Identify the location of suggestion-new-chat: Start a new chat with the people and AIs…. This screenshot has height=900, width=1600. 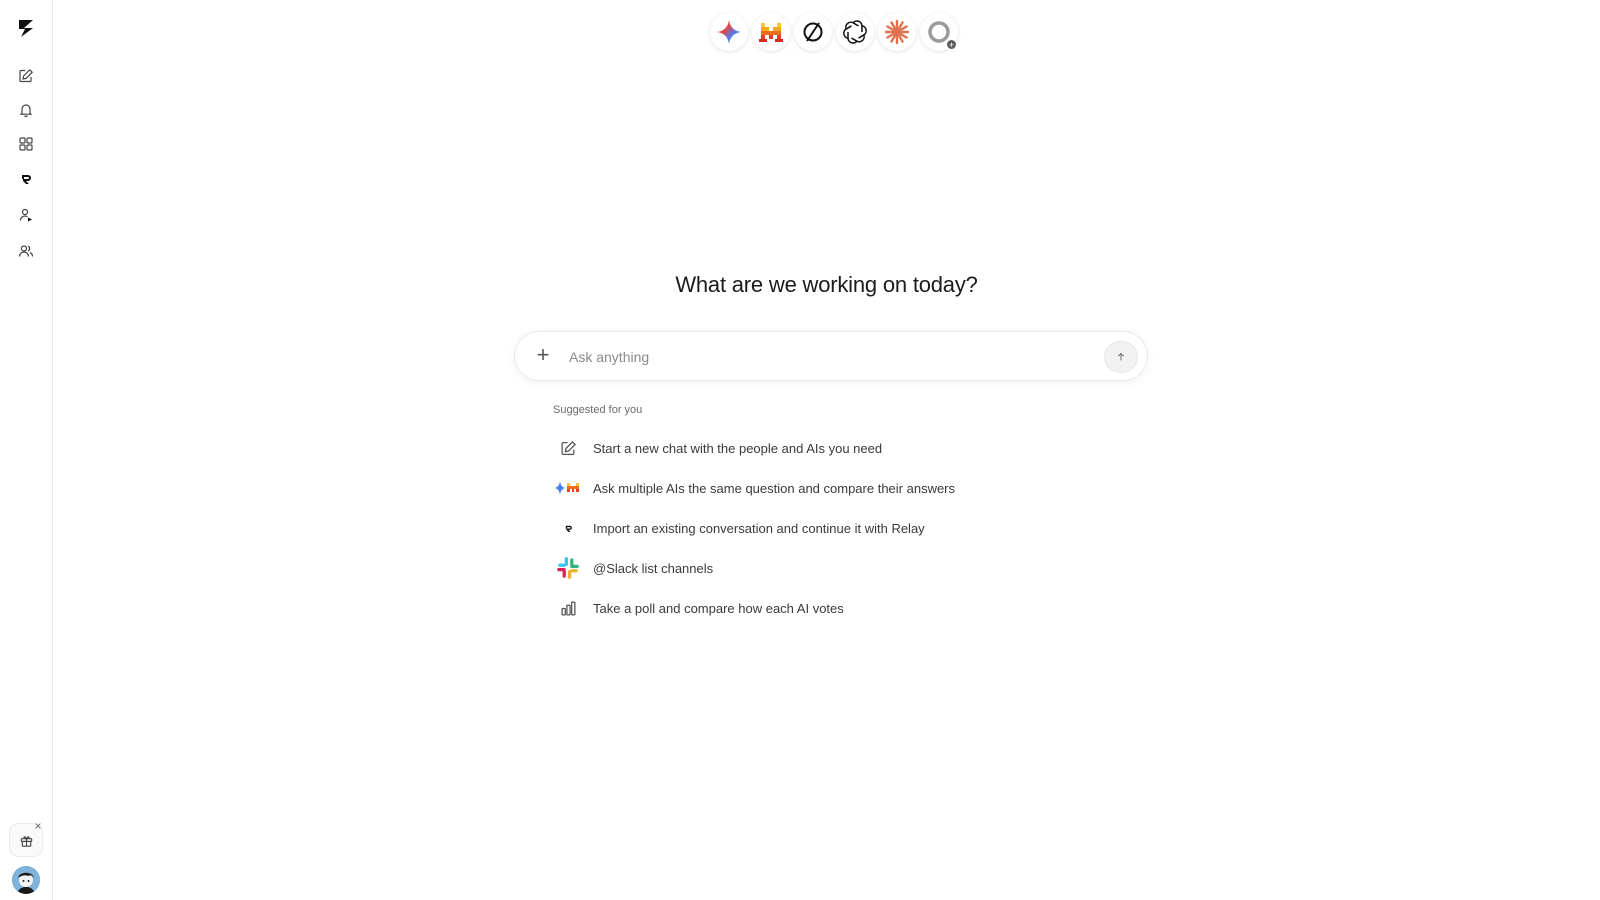
(813, 448).